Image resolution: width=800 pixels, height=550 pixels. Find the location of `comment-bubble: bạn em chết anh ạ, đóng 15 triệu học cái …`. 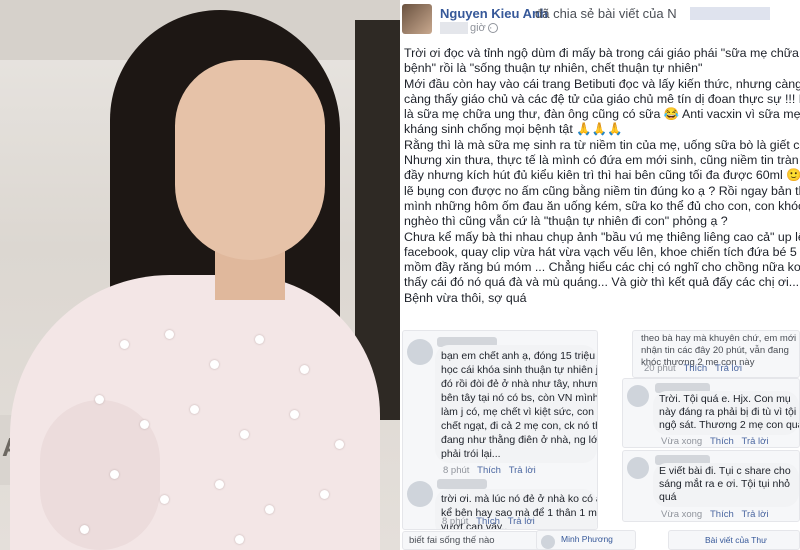

comment-bubble: bạn em chết anh ạ, đóng 15 triệu học cái … is located at coordinates (516, 404).